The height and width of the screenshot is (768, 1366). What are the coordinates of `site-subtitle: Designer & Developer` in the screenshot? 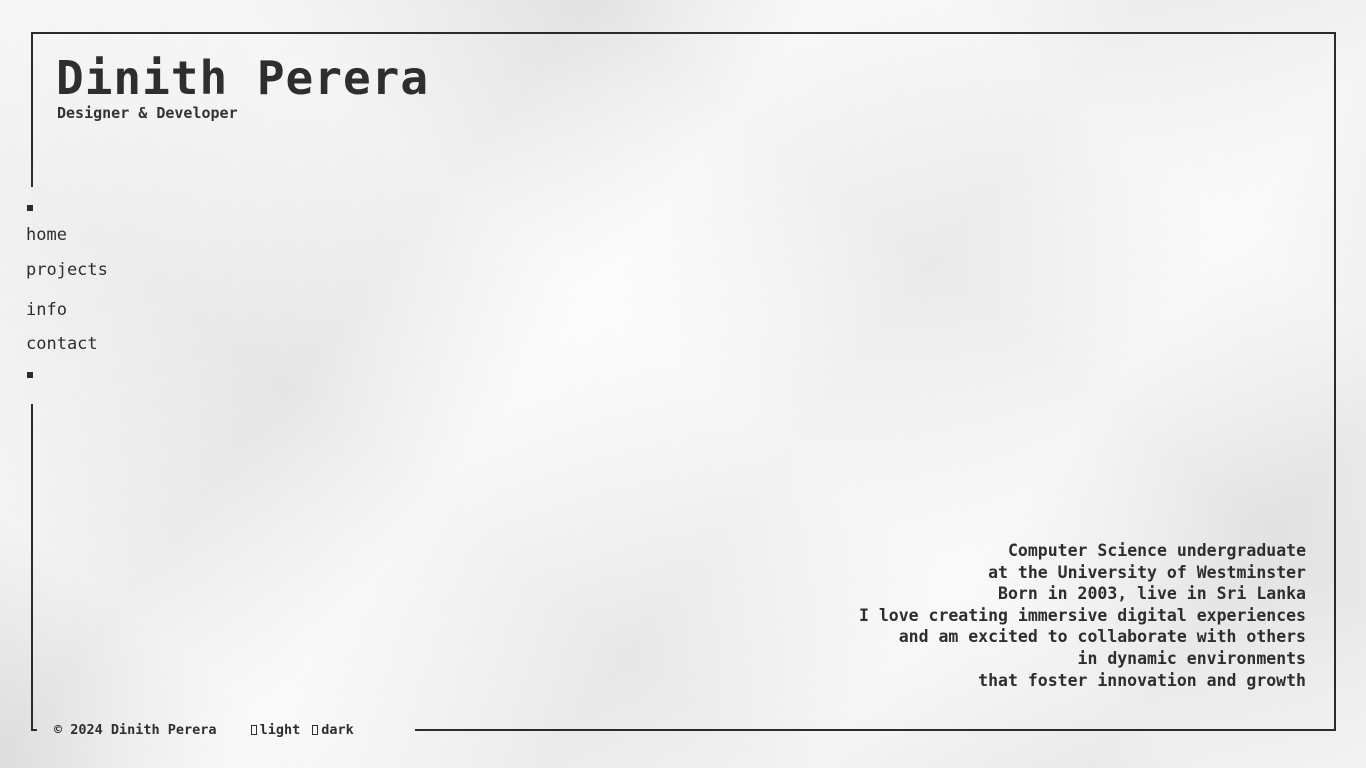 It's located at (147, 113).